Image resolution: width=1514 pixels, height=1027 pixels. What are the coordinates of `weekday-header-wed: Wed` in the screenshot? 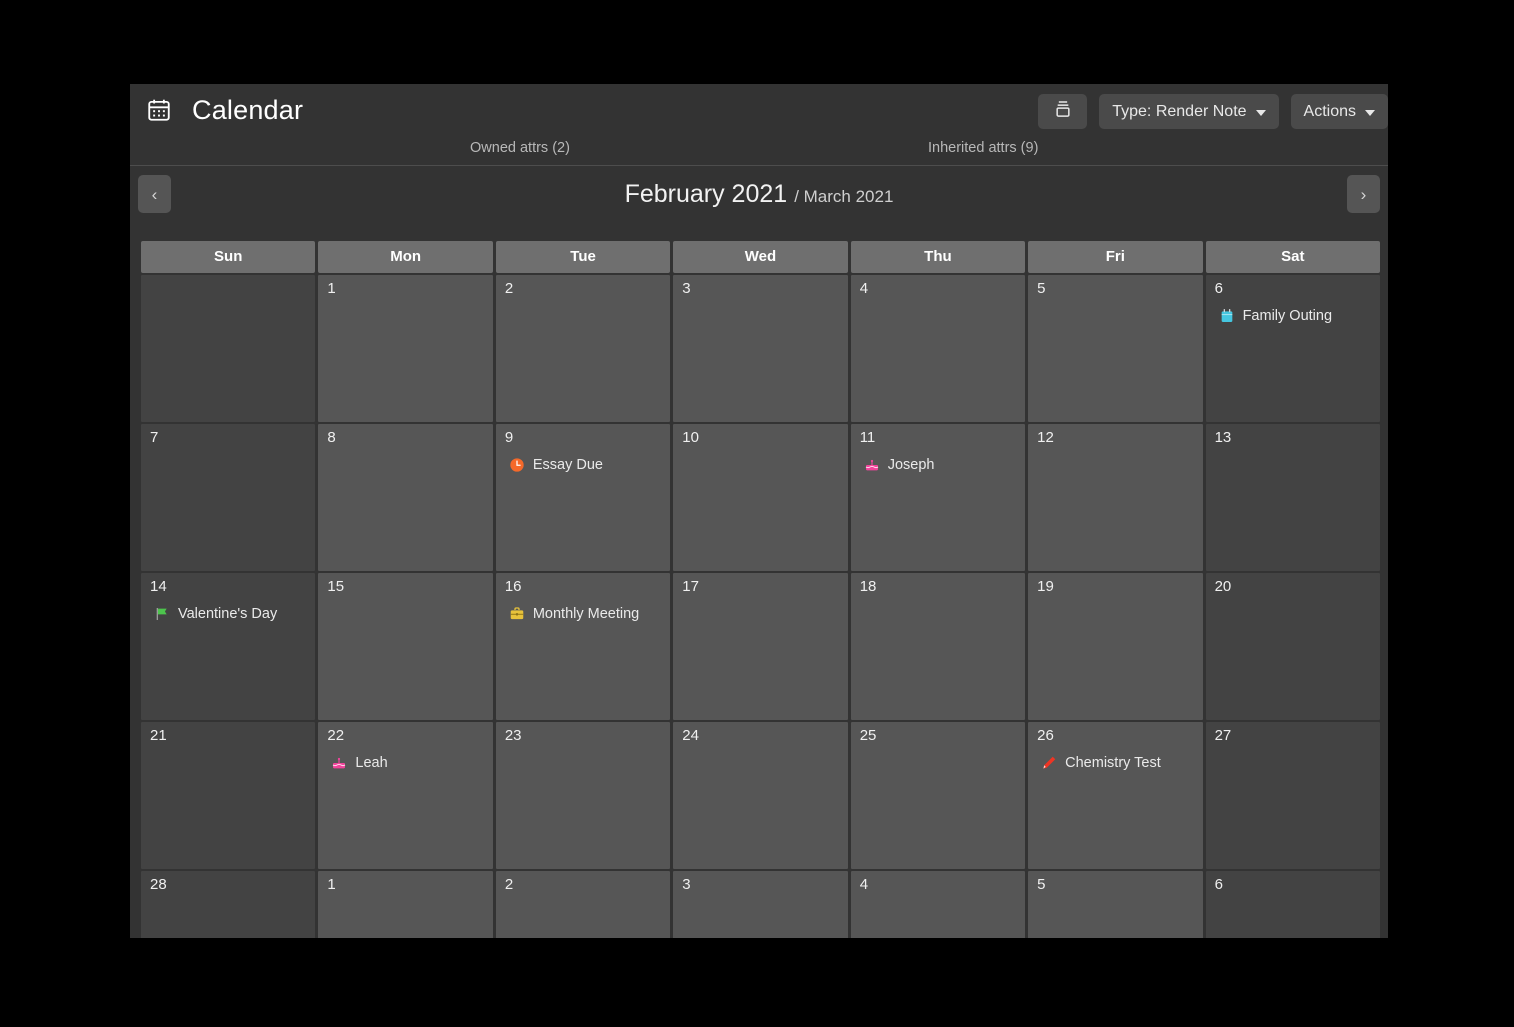 It's located at (760, 257).